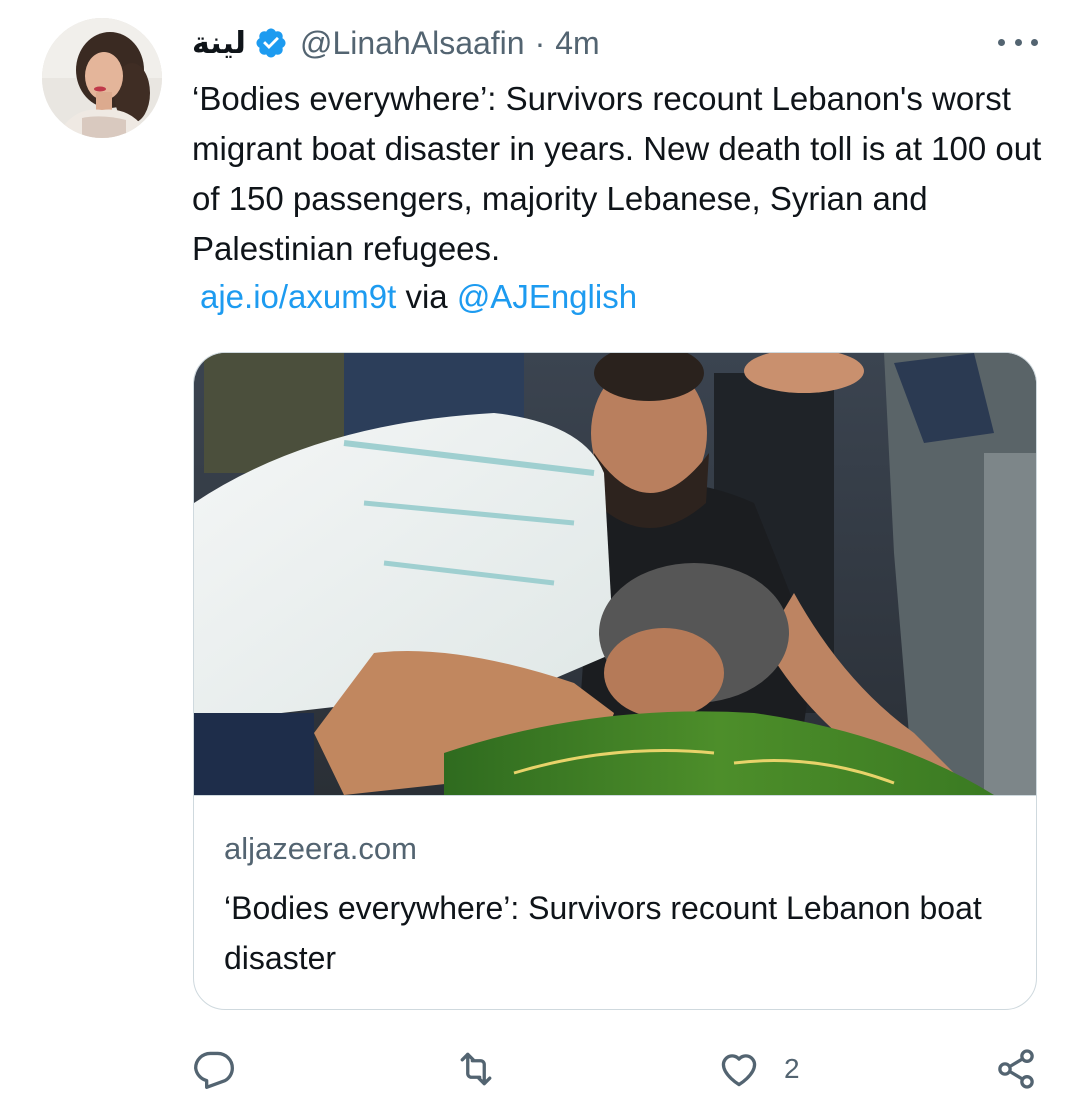 The width and height of the screenshot is (1080, 1111). Describe the element at coordinates (739, 1070) in the screenshot. I see `heart-icon` at that location.